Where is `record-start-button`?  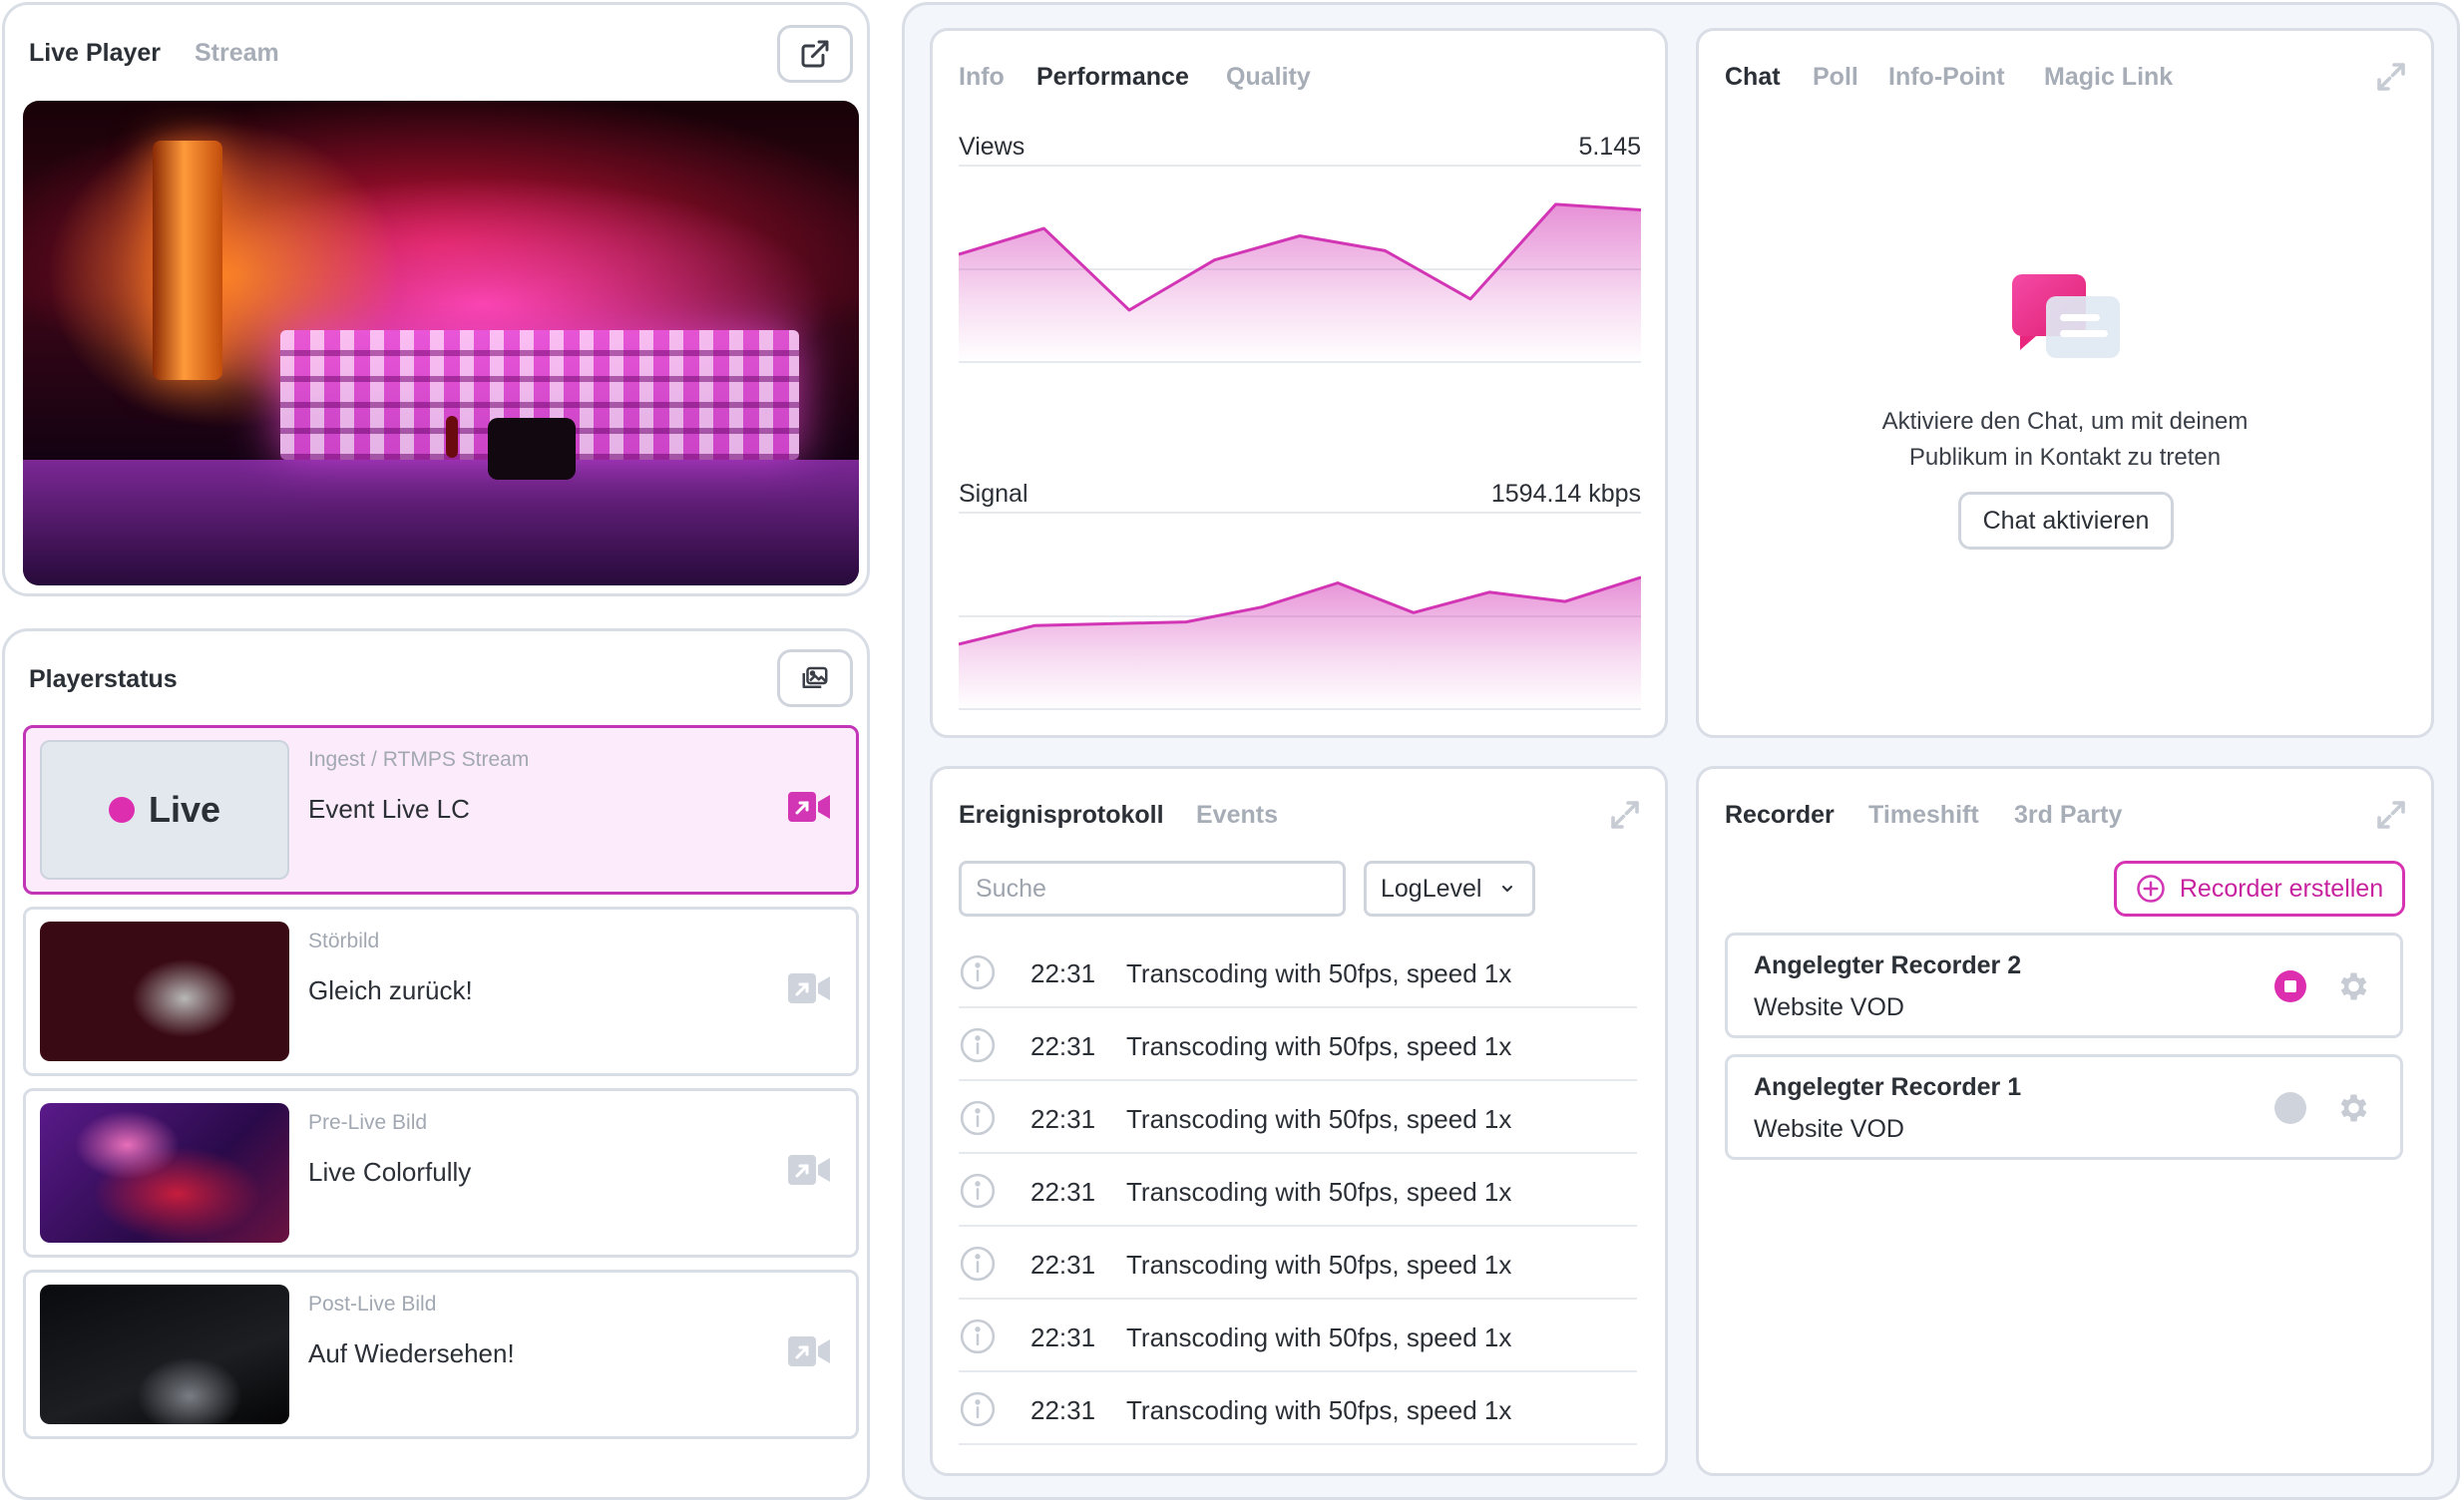 record-start-button is located at coordinates (2290, 1108).